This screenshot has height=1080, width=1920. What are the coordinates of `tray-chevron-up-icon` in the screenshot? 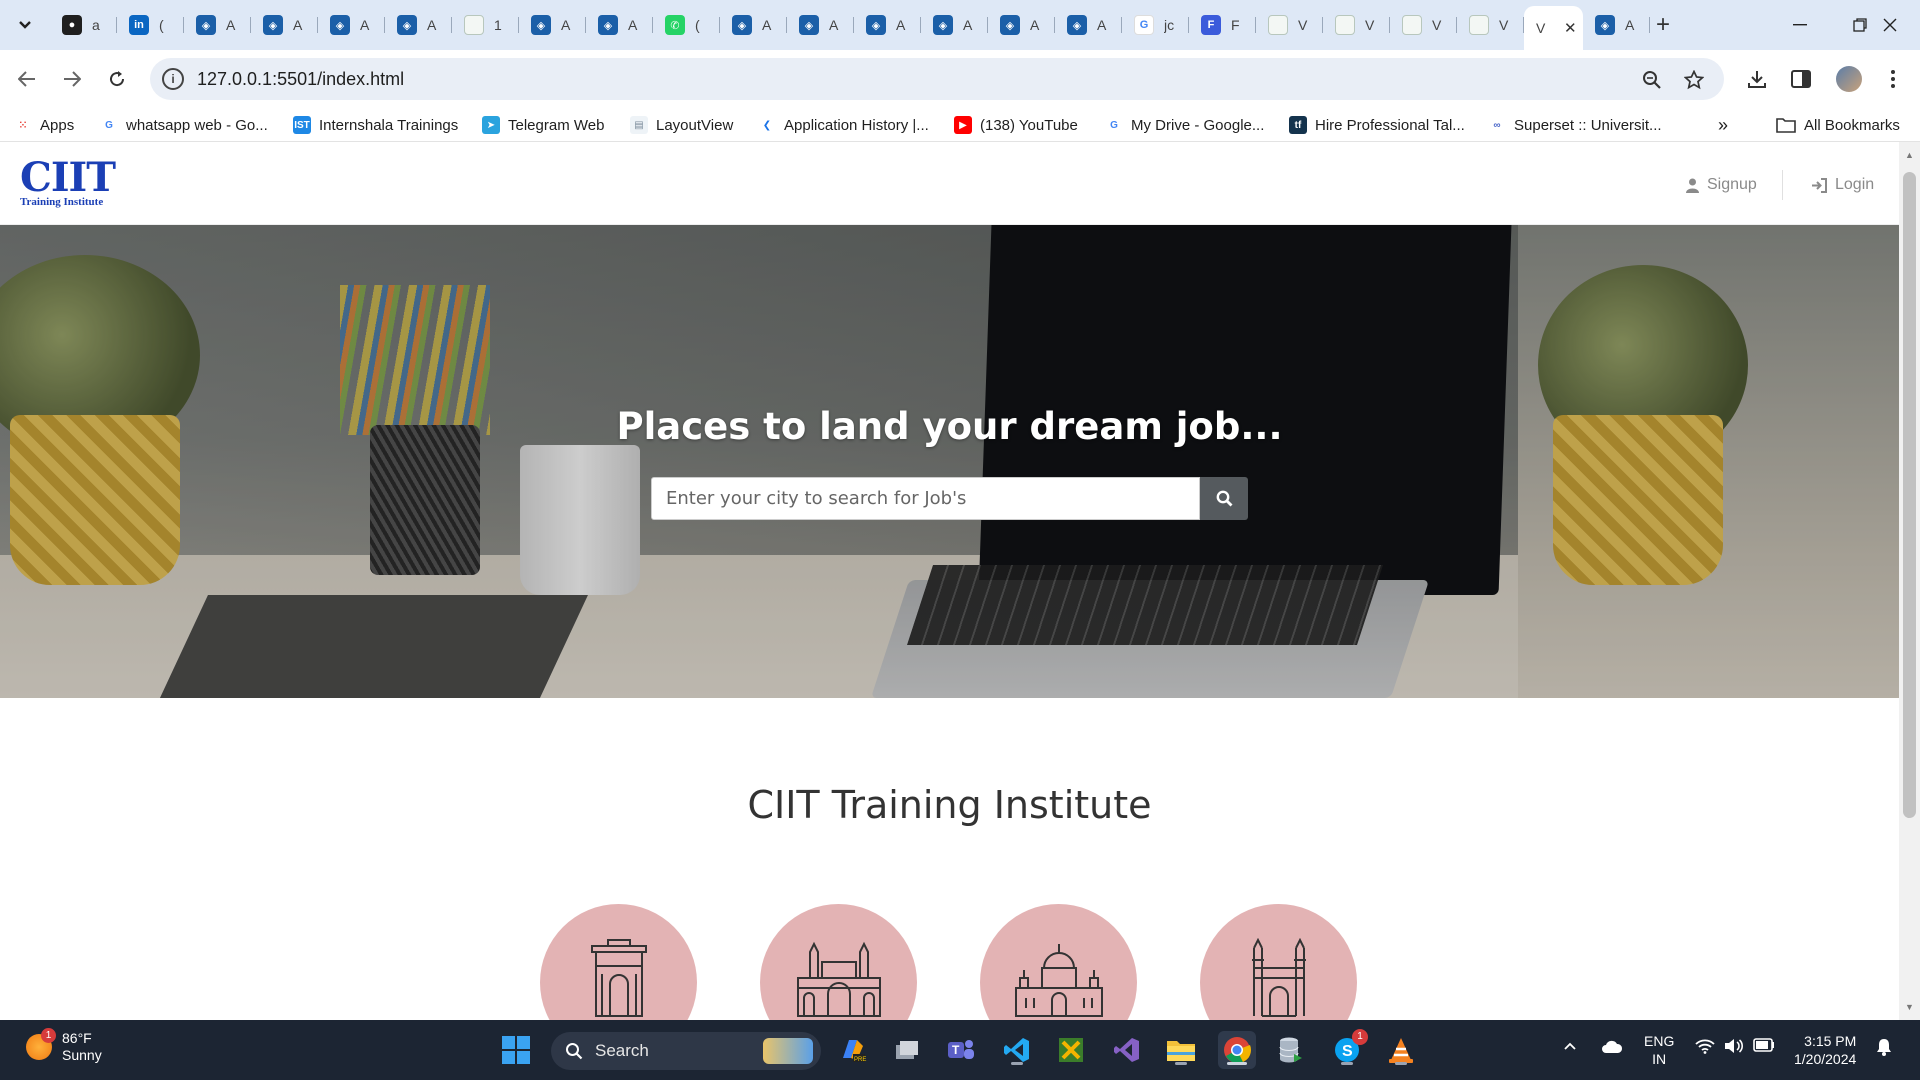 It's located at (1570, 1046).